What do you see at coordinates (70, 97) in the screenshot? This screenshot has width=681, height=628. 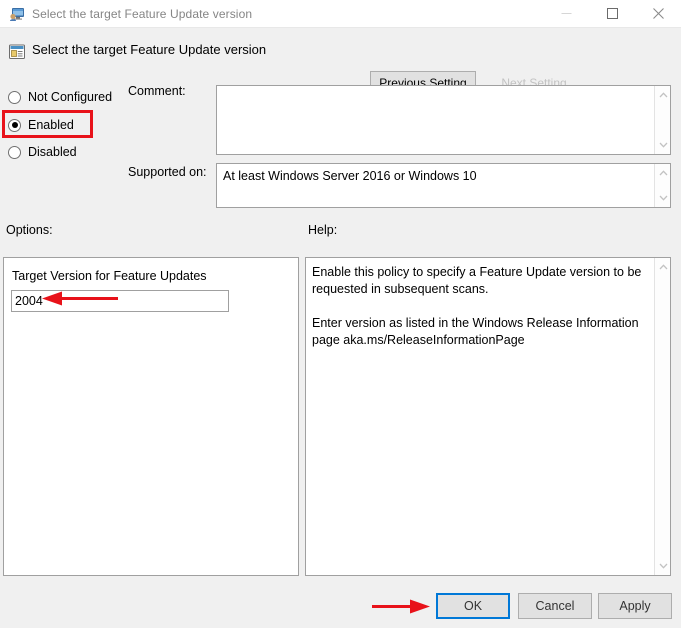 I see `radio-label-not-configured: Not Configured` at bounding box center [70, 97].